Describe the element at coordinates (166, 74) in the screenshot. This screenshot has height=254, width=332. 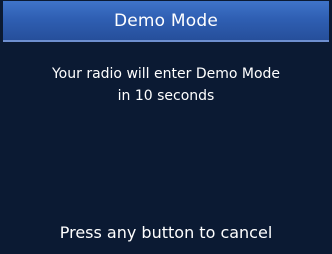
I see `message-line-1: Your radio will enter Demo Mode` at that location.